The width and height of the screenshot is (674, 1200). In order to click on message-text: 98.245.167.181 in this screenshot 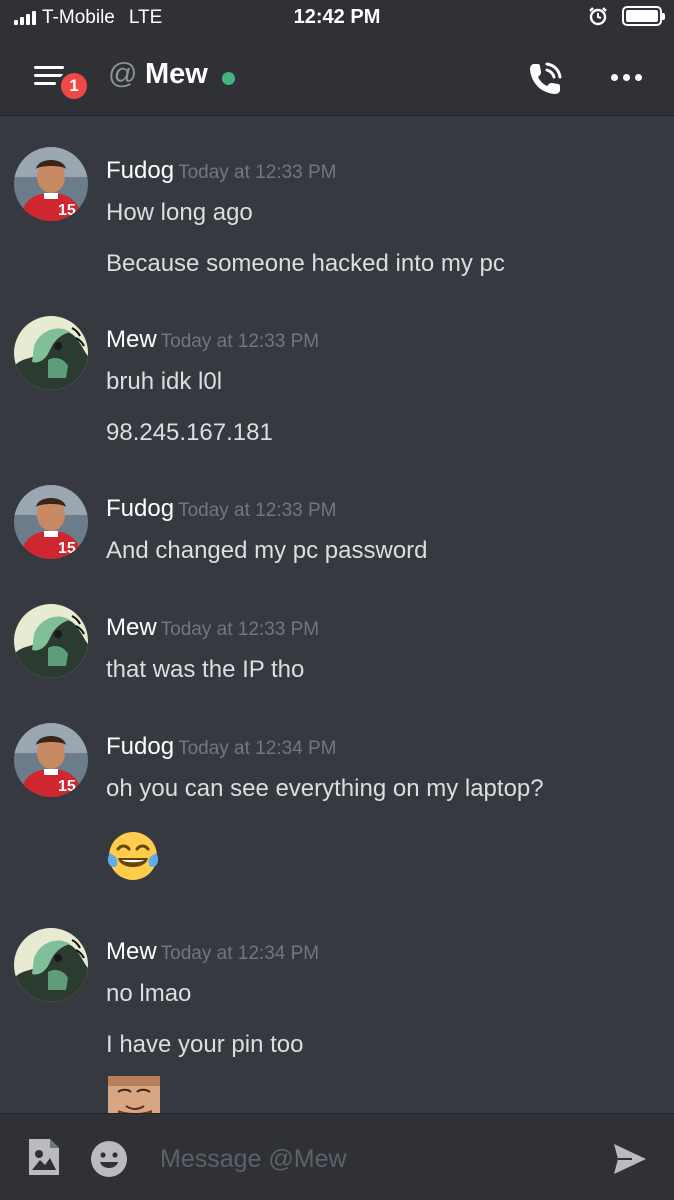, I will do `click(189, 432)`.